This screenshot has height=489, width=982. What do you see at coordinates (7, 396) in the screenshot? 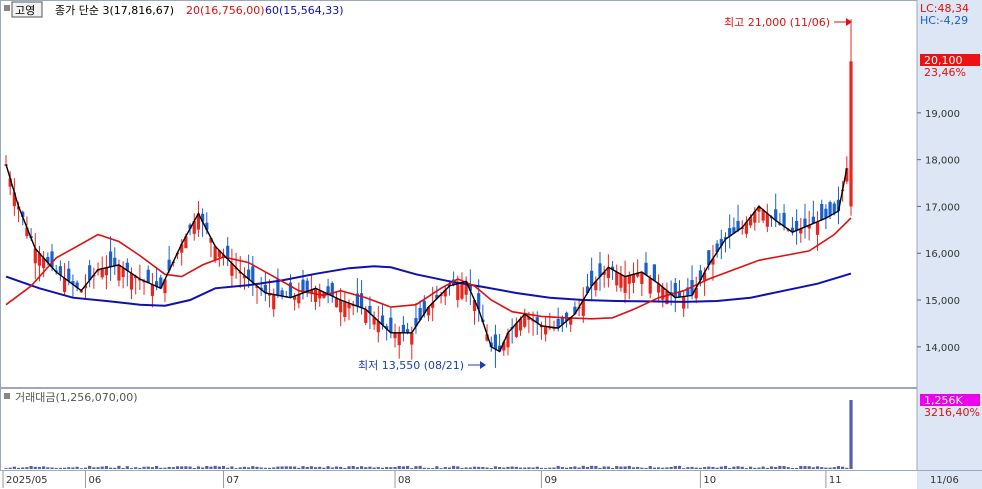
I see `volume-legend-marker` at bounding box center [7, 396].